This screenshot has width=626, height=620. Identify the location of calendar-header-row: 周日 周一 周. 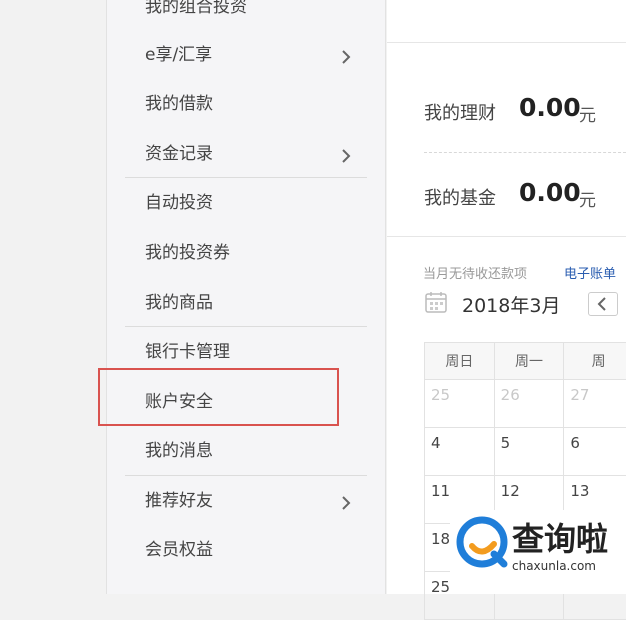
(525, 361).